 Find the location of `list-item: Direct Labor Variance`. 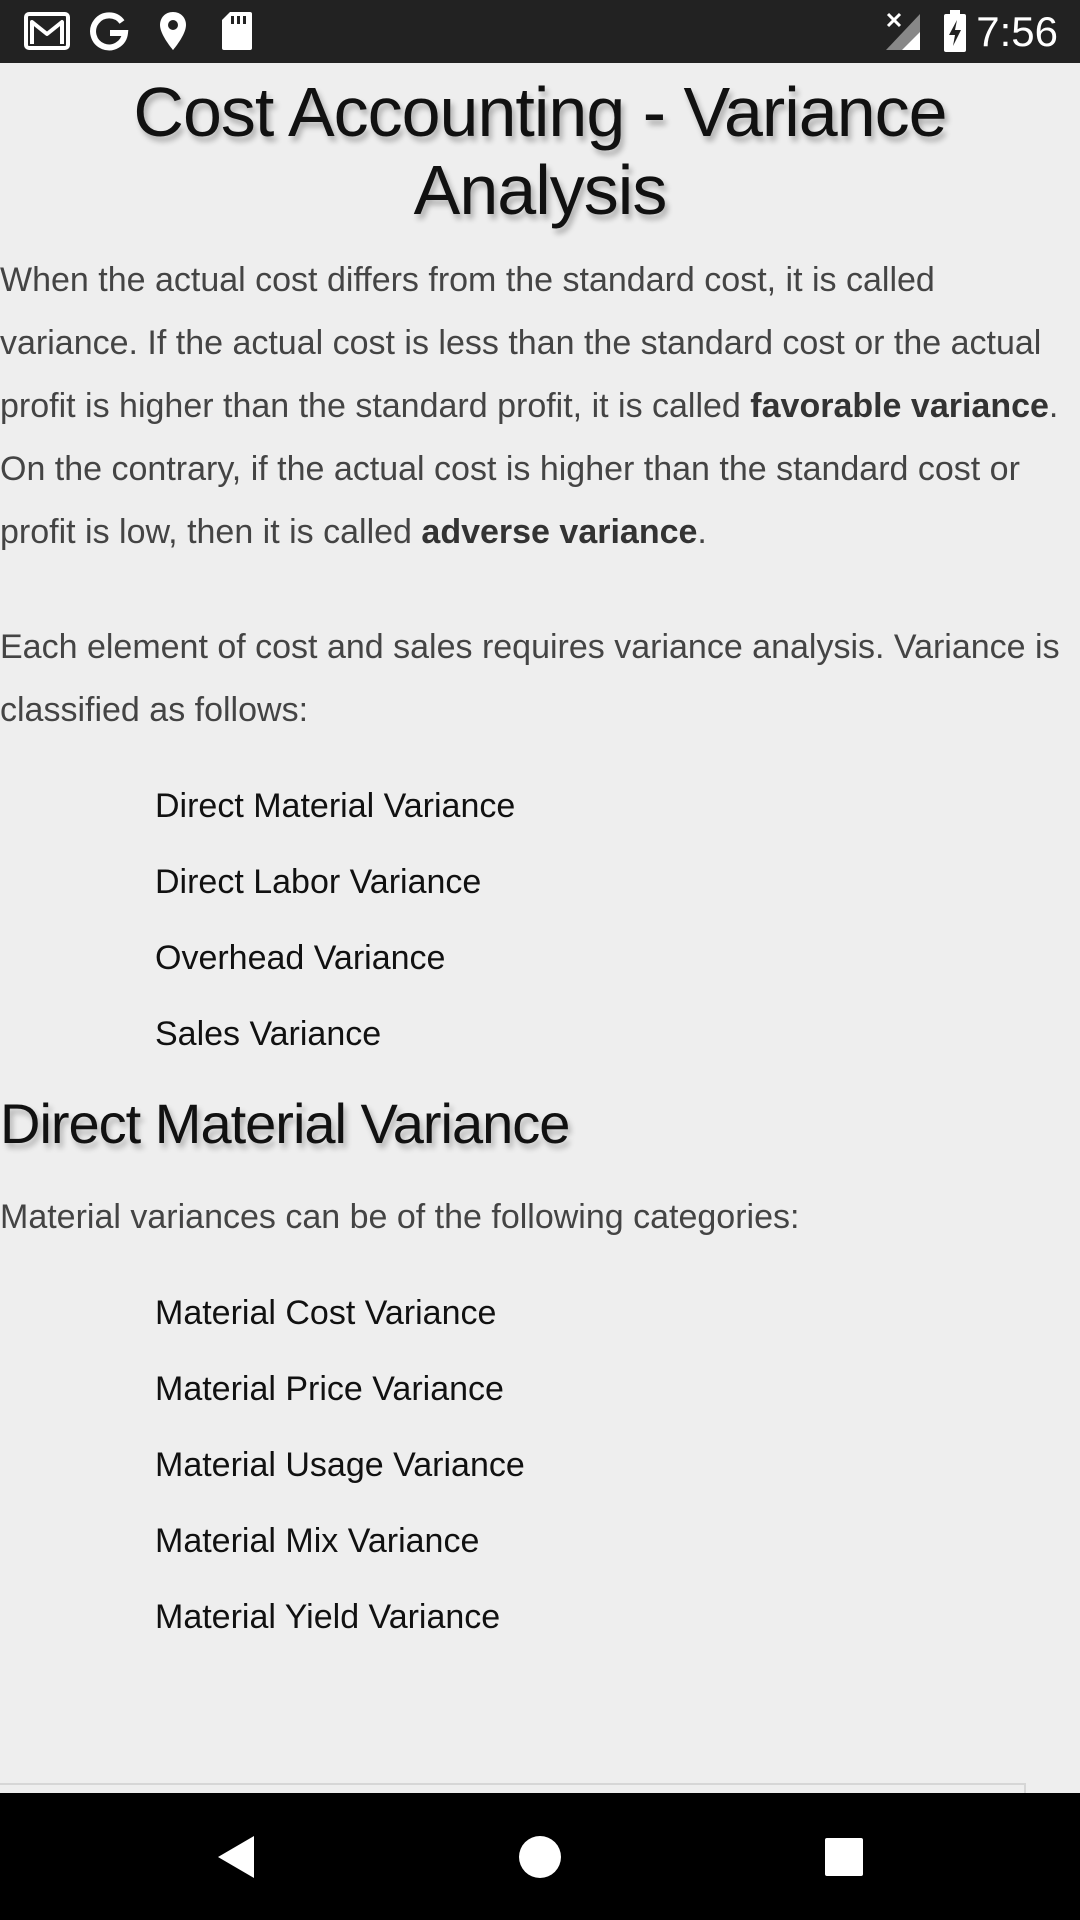

list-item: Direct Labor Variance is located at coordinates (318, 882).